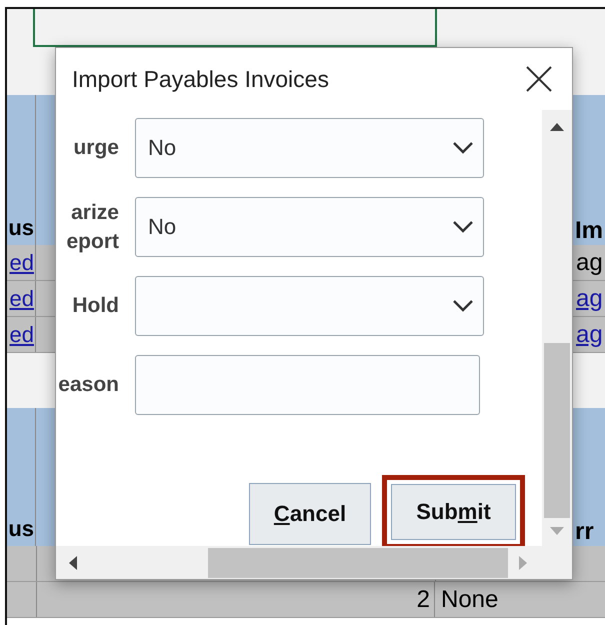 The image size is (605, 625). I want to click on field-label: eason, so click(88, 385).